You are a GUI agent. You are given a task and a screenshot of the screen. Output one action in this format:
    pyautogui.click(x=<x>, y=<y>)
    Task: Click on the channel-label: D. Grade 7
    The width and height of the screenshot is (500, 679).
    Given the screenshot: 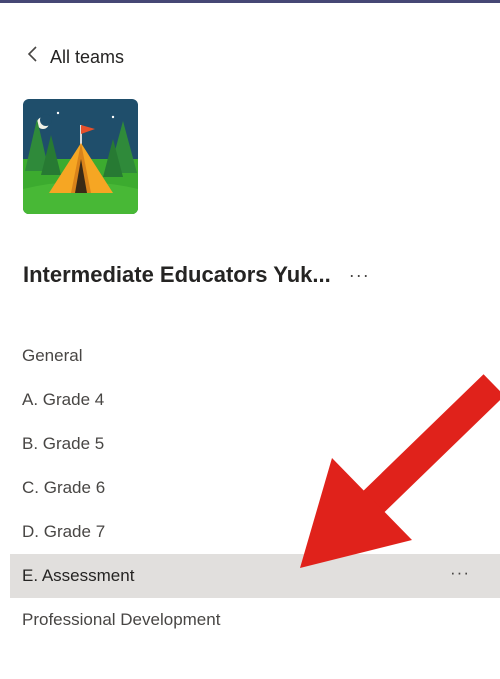 What is the action you would take?
    pyautogui.click(x=64, y=531)
    